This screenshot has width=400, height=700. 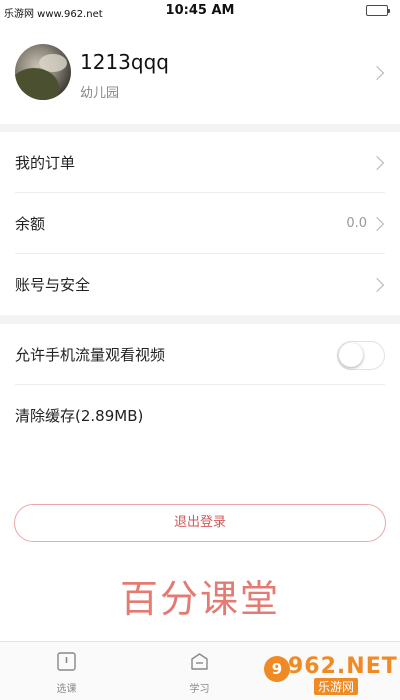 What do you see at coordinates (199, 599) in the screenshot?
I see `brand-watermark: 百分课堂` at bounding box center [199, 599].